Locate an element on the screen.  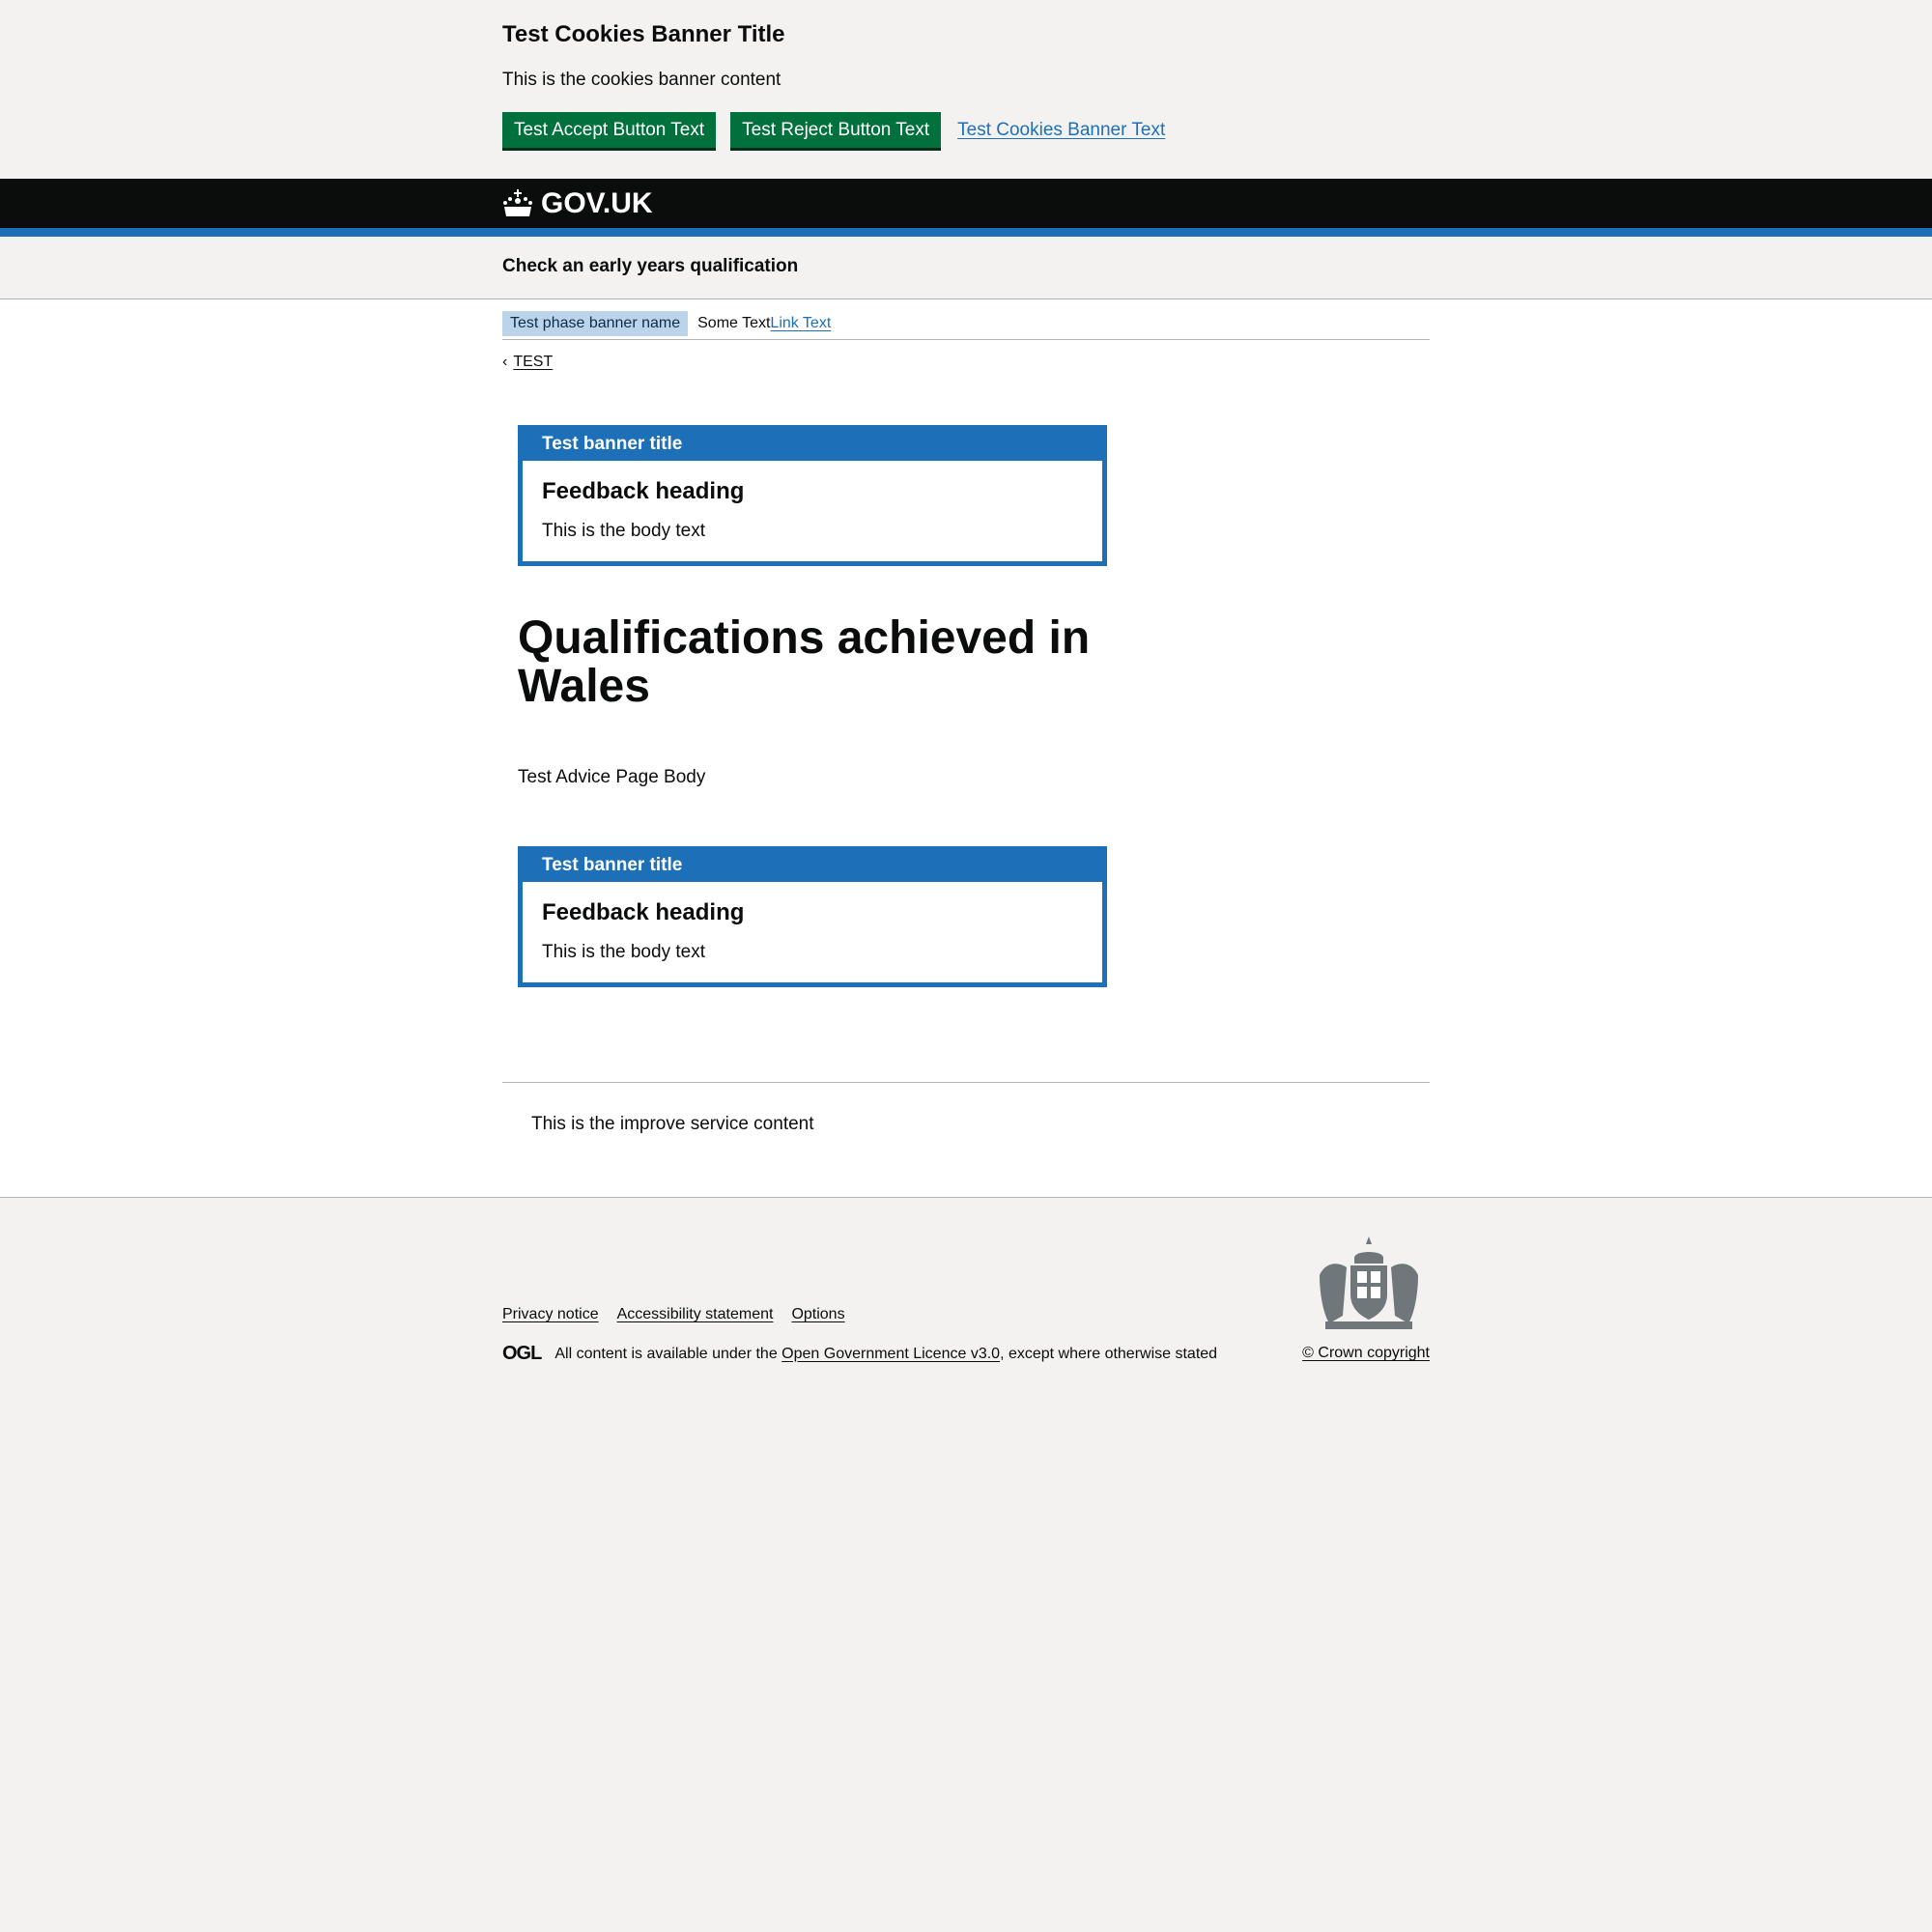
crown-copyright-link: © Crown copyright is located at coordinates (1366, 1353).